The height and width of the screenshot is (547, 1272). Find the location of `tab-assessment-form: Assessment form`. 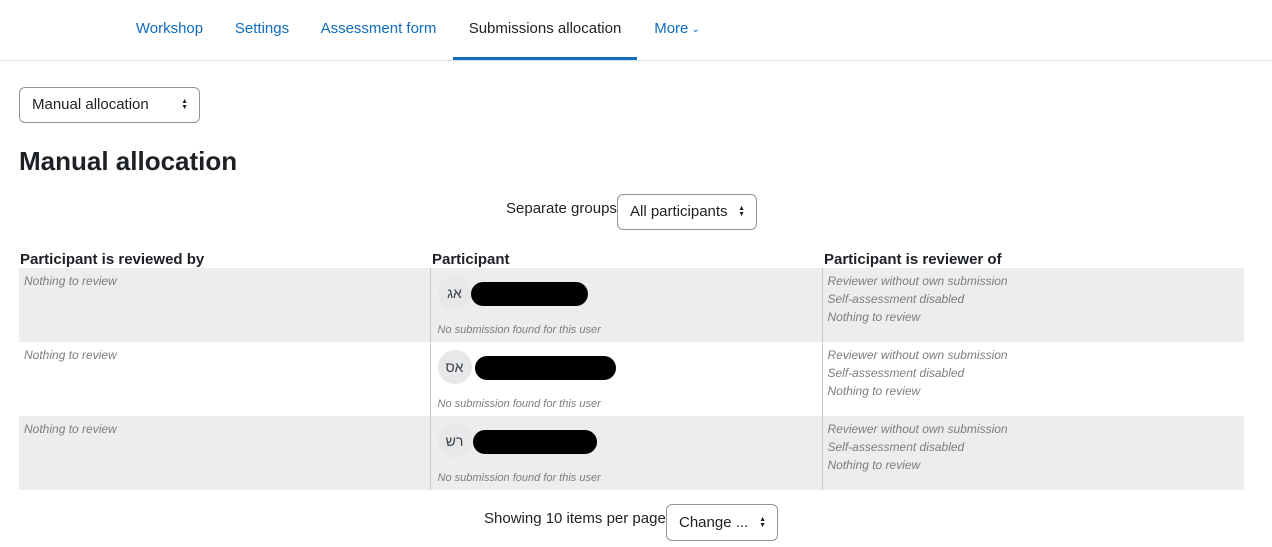

tab-assessment-form: Assessment form is located at coordinates (378, 30).